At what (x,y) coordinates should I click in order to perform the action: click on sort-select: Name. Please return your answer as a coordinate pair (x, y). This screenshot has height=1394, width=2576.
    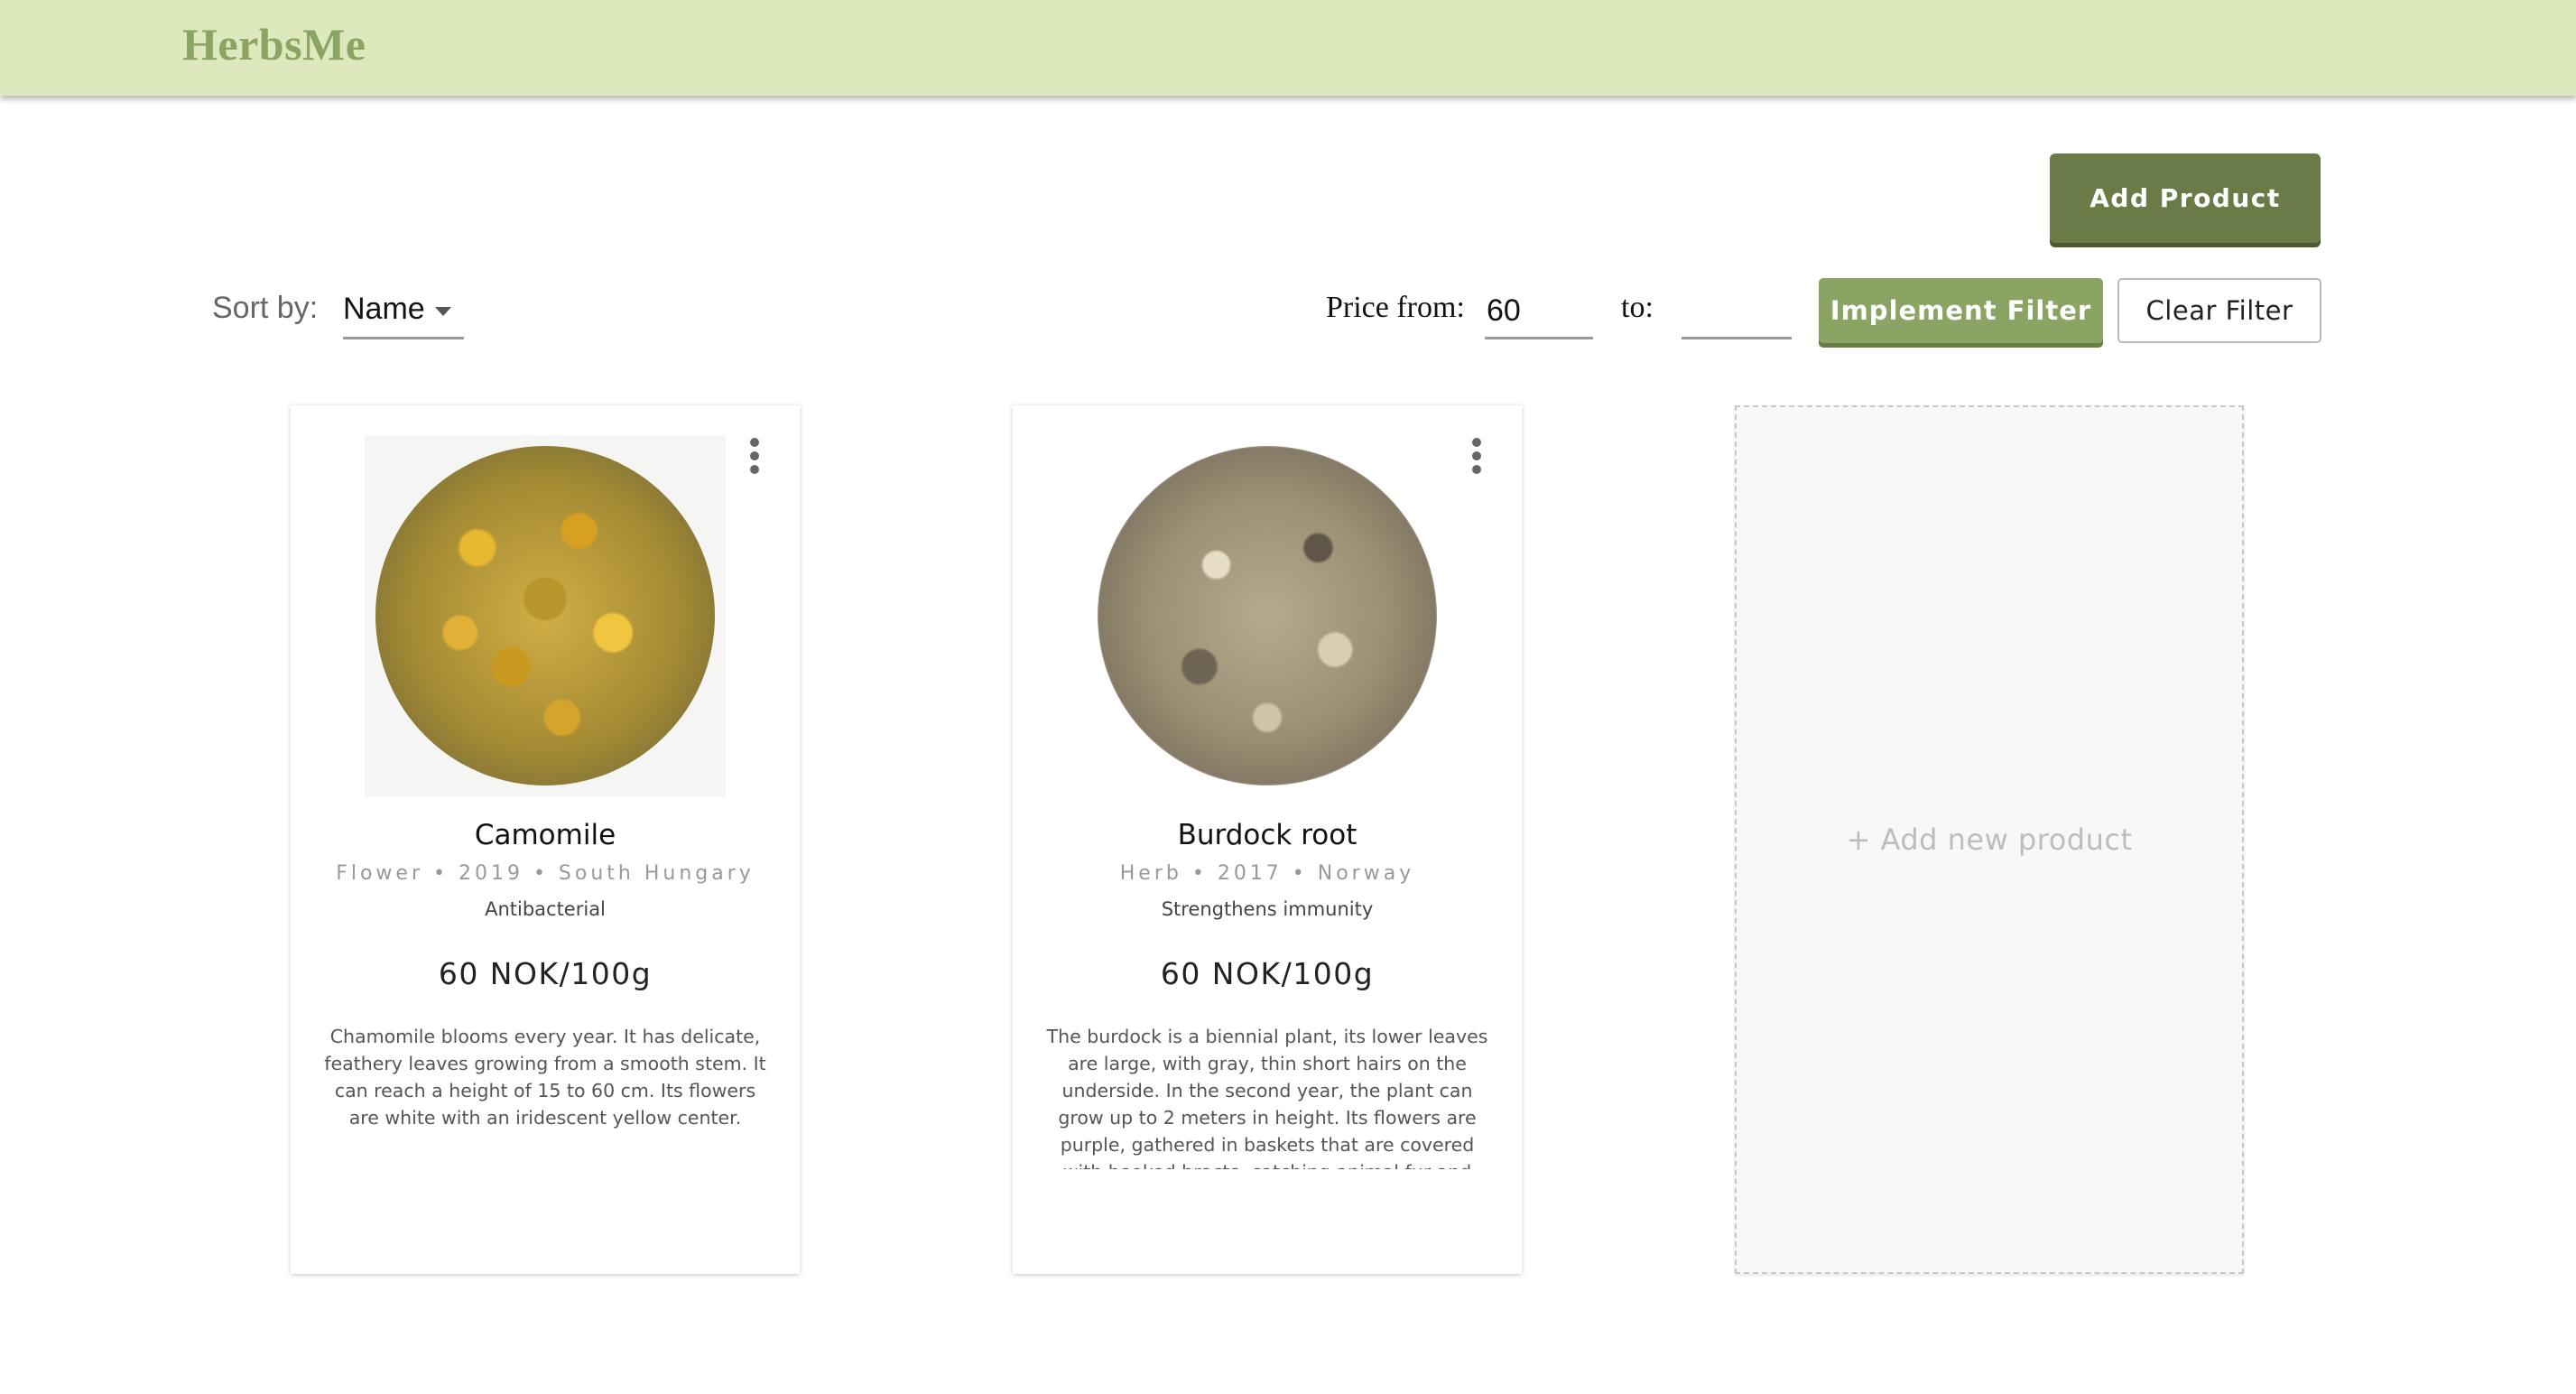
    Looking at the image, I should click on (403, 310).